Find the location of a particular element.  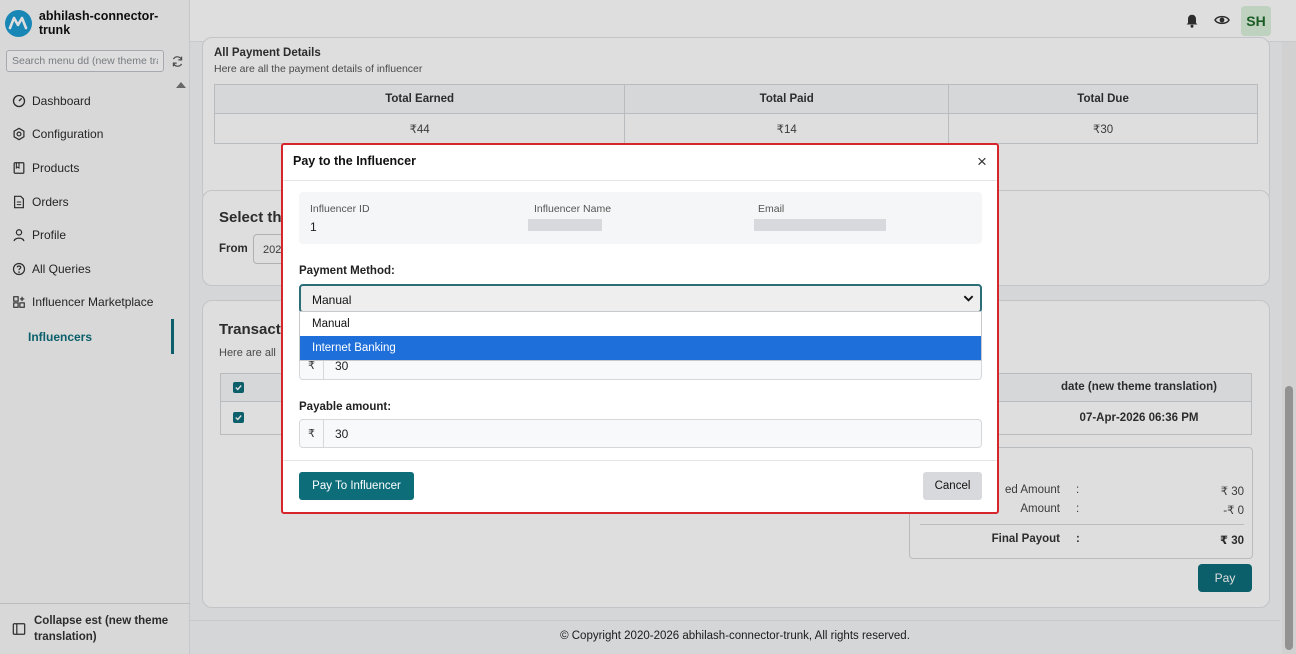

influencer-name-label: Influencer Name is located at coordinates (573, 209).